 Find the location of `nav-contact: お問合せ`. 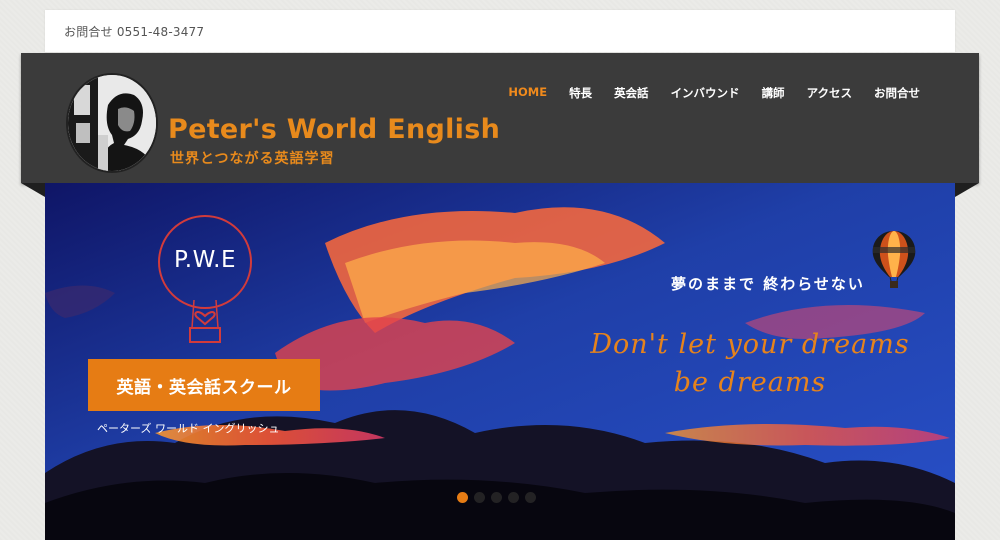

nav-contact: お問合せ is located at coordinates (897, 93).